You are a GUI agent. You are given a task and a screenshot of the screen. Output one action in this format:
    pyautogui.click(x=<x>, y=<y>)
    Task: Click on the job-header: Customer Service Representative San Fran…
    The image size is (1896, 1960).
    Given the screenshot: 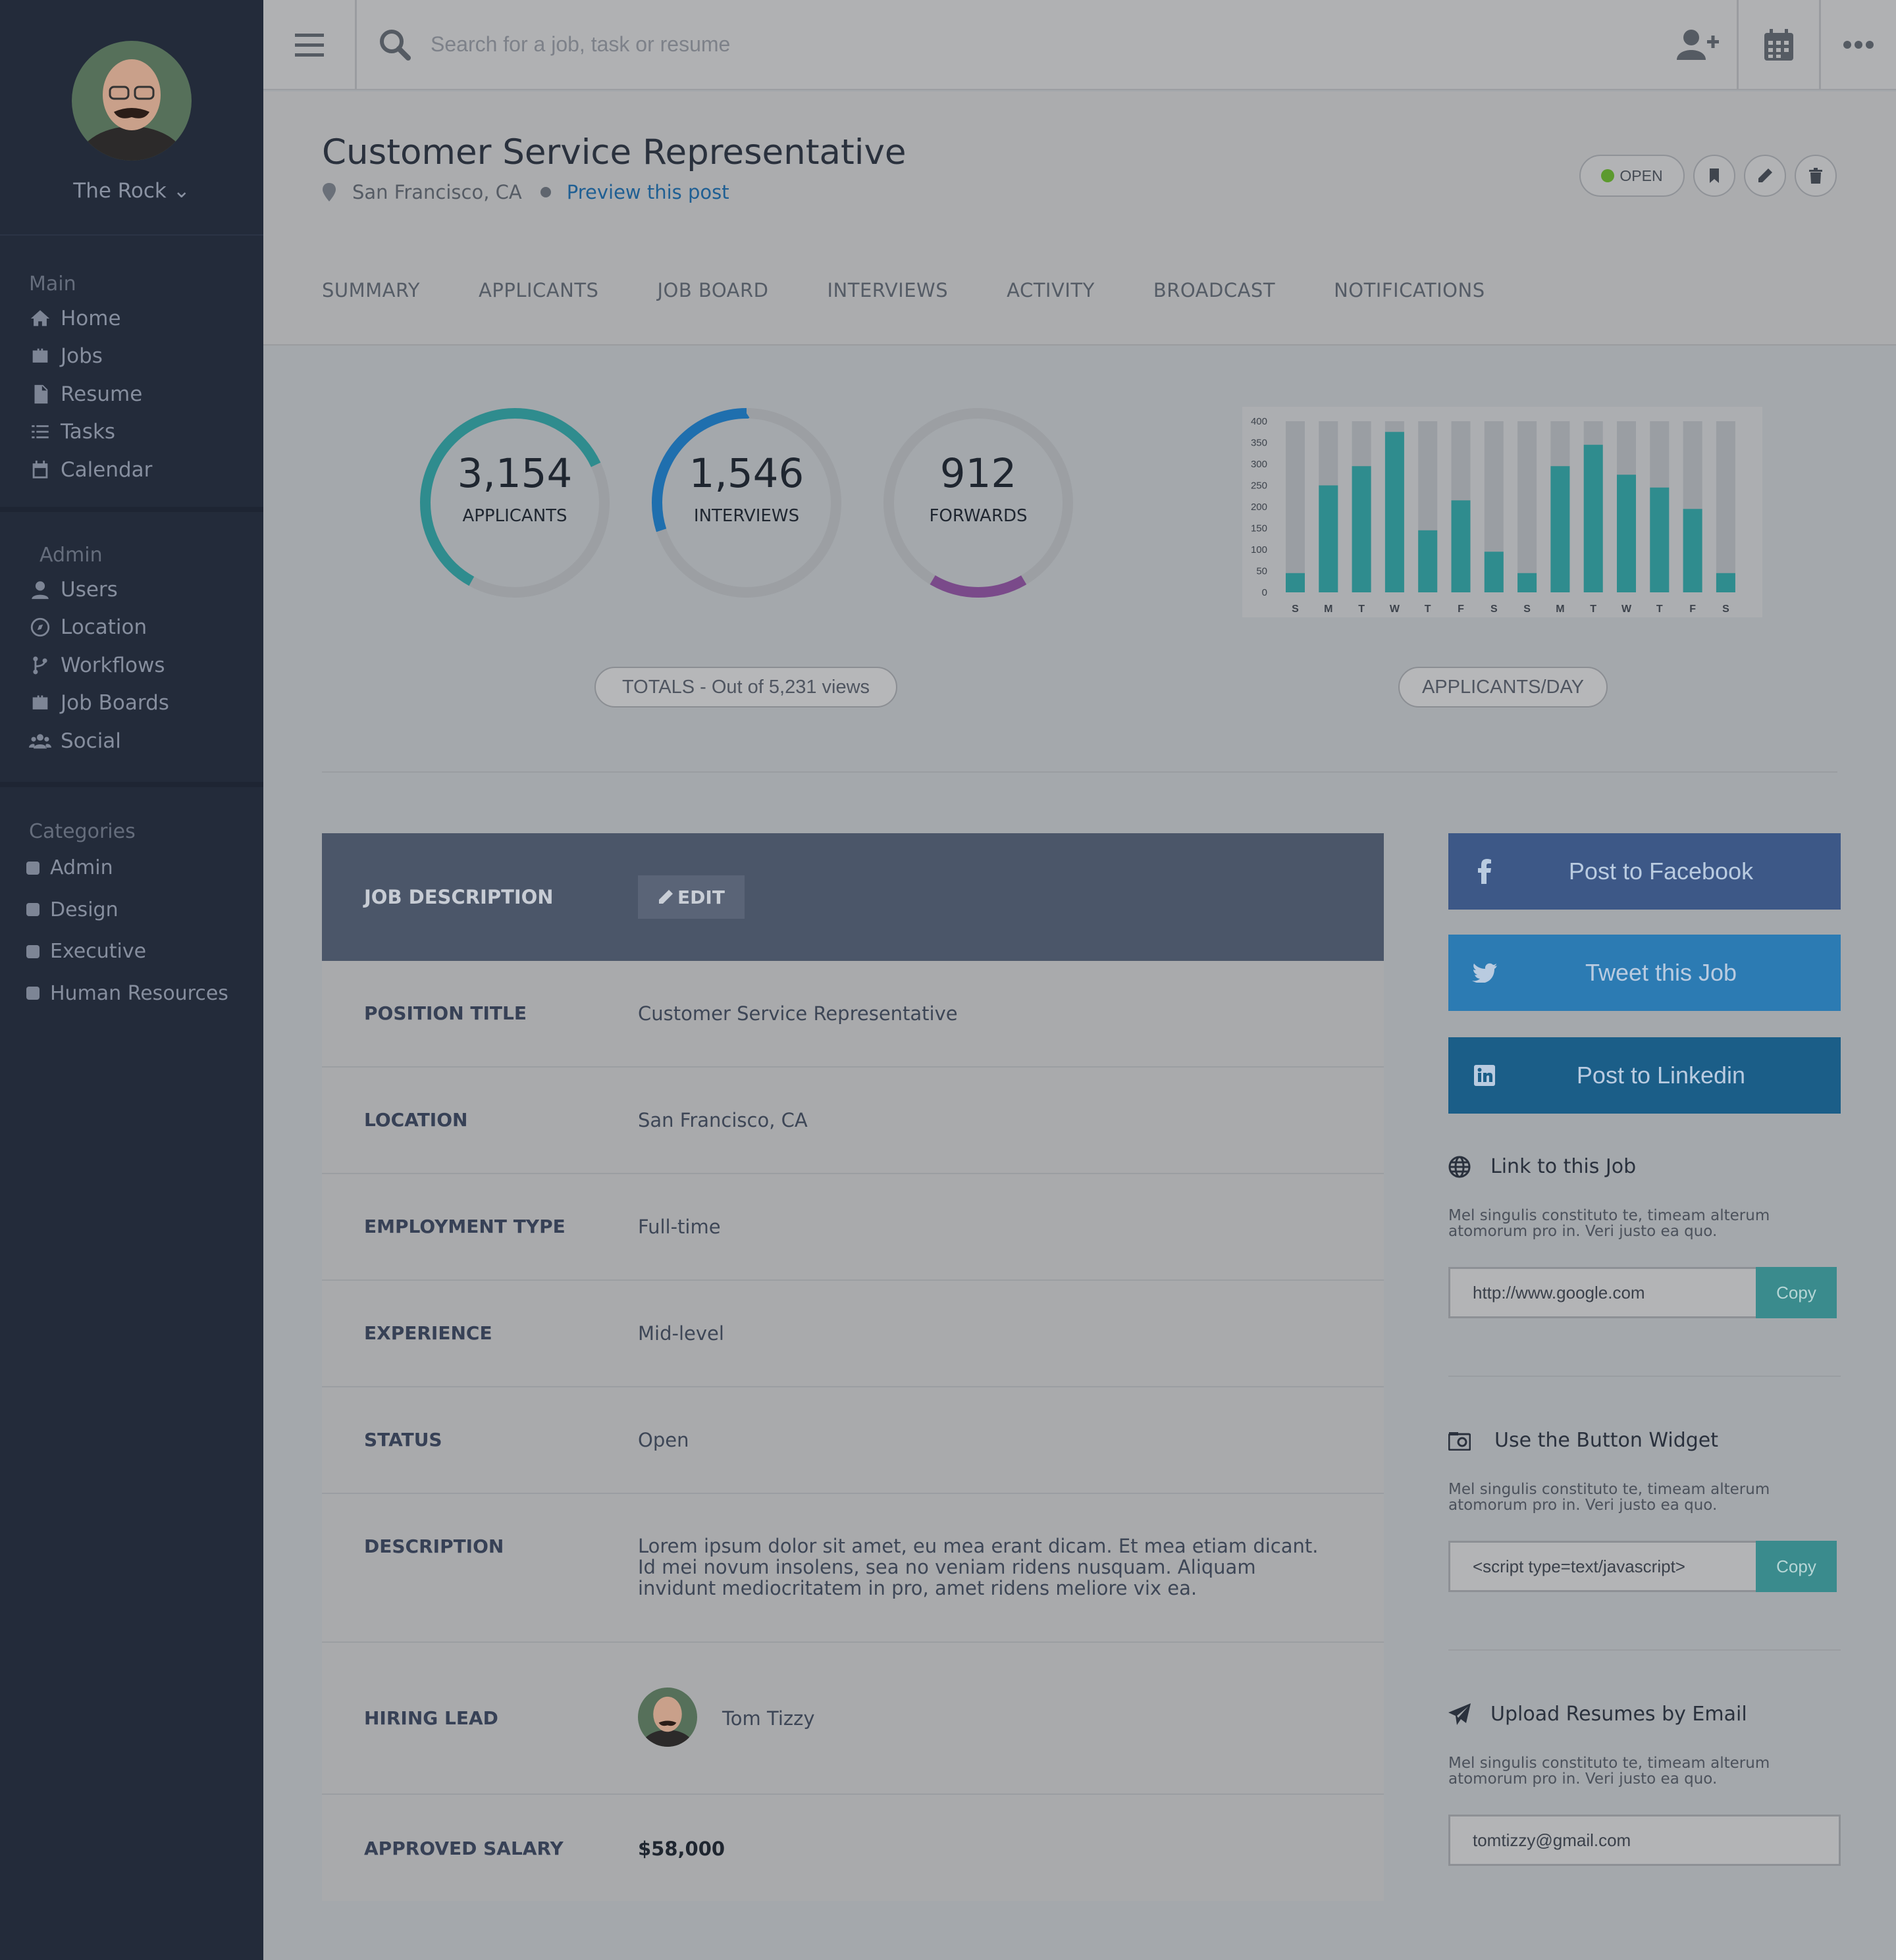 What is the action you would take?
    pyautogui.click(x=1079, y=218)
    